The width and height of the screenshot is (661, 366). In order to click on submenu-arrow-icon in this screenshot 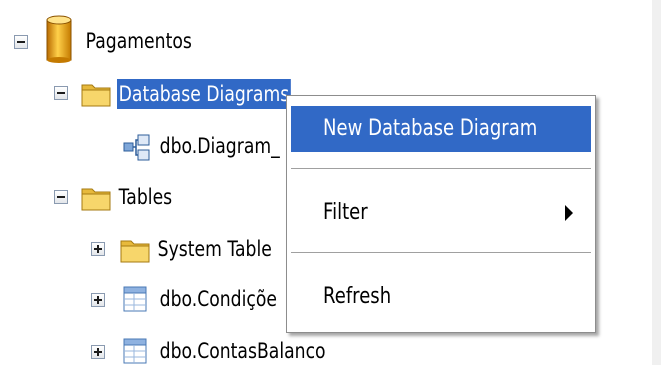, I will do `click(569, 213)`.